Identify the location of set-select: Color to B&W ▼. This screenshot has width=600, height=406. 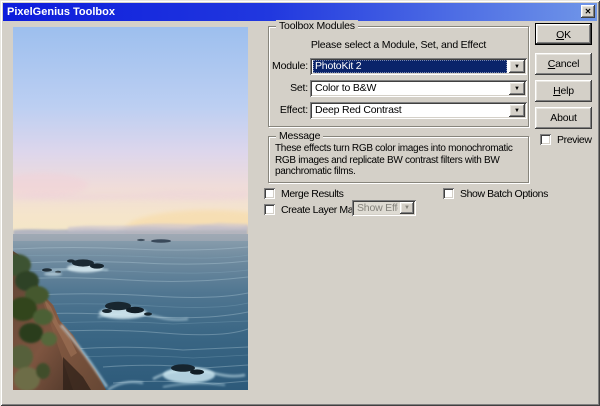
(418, 88).